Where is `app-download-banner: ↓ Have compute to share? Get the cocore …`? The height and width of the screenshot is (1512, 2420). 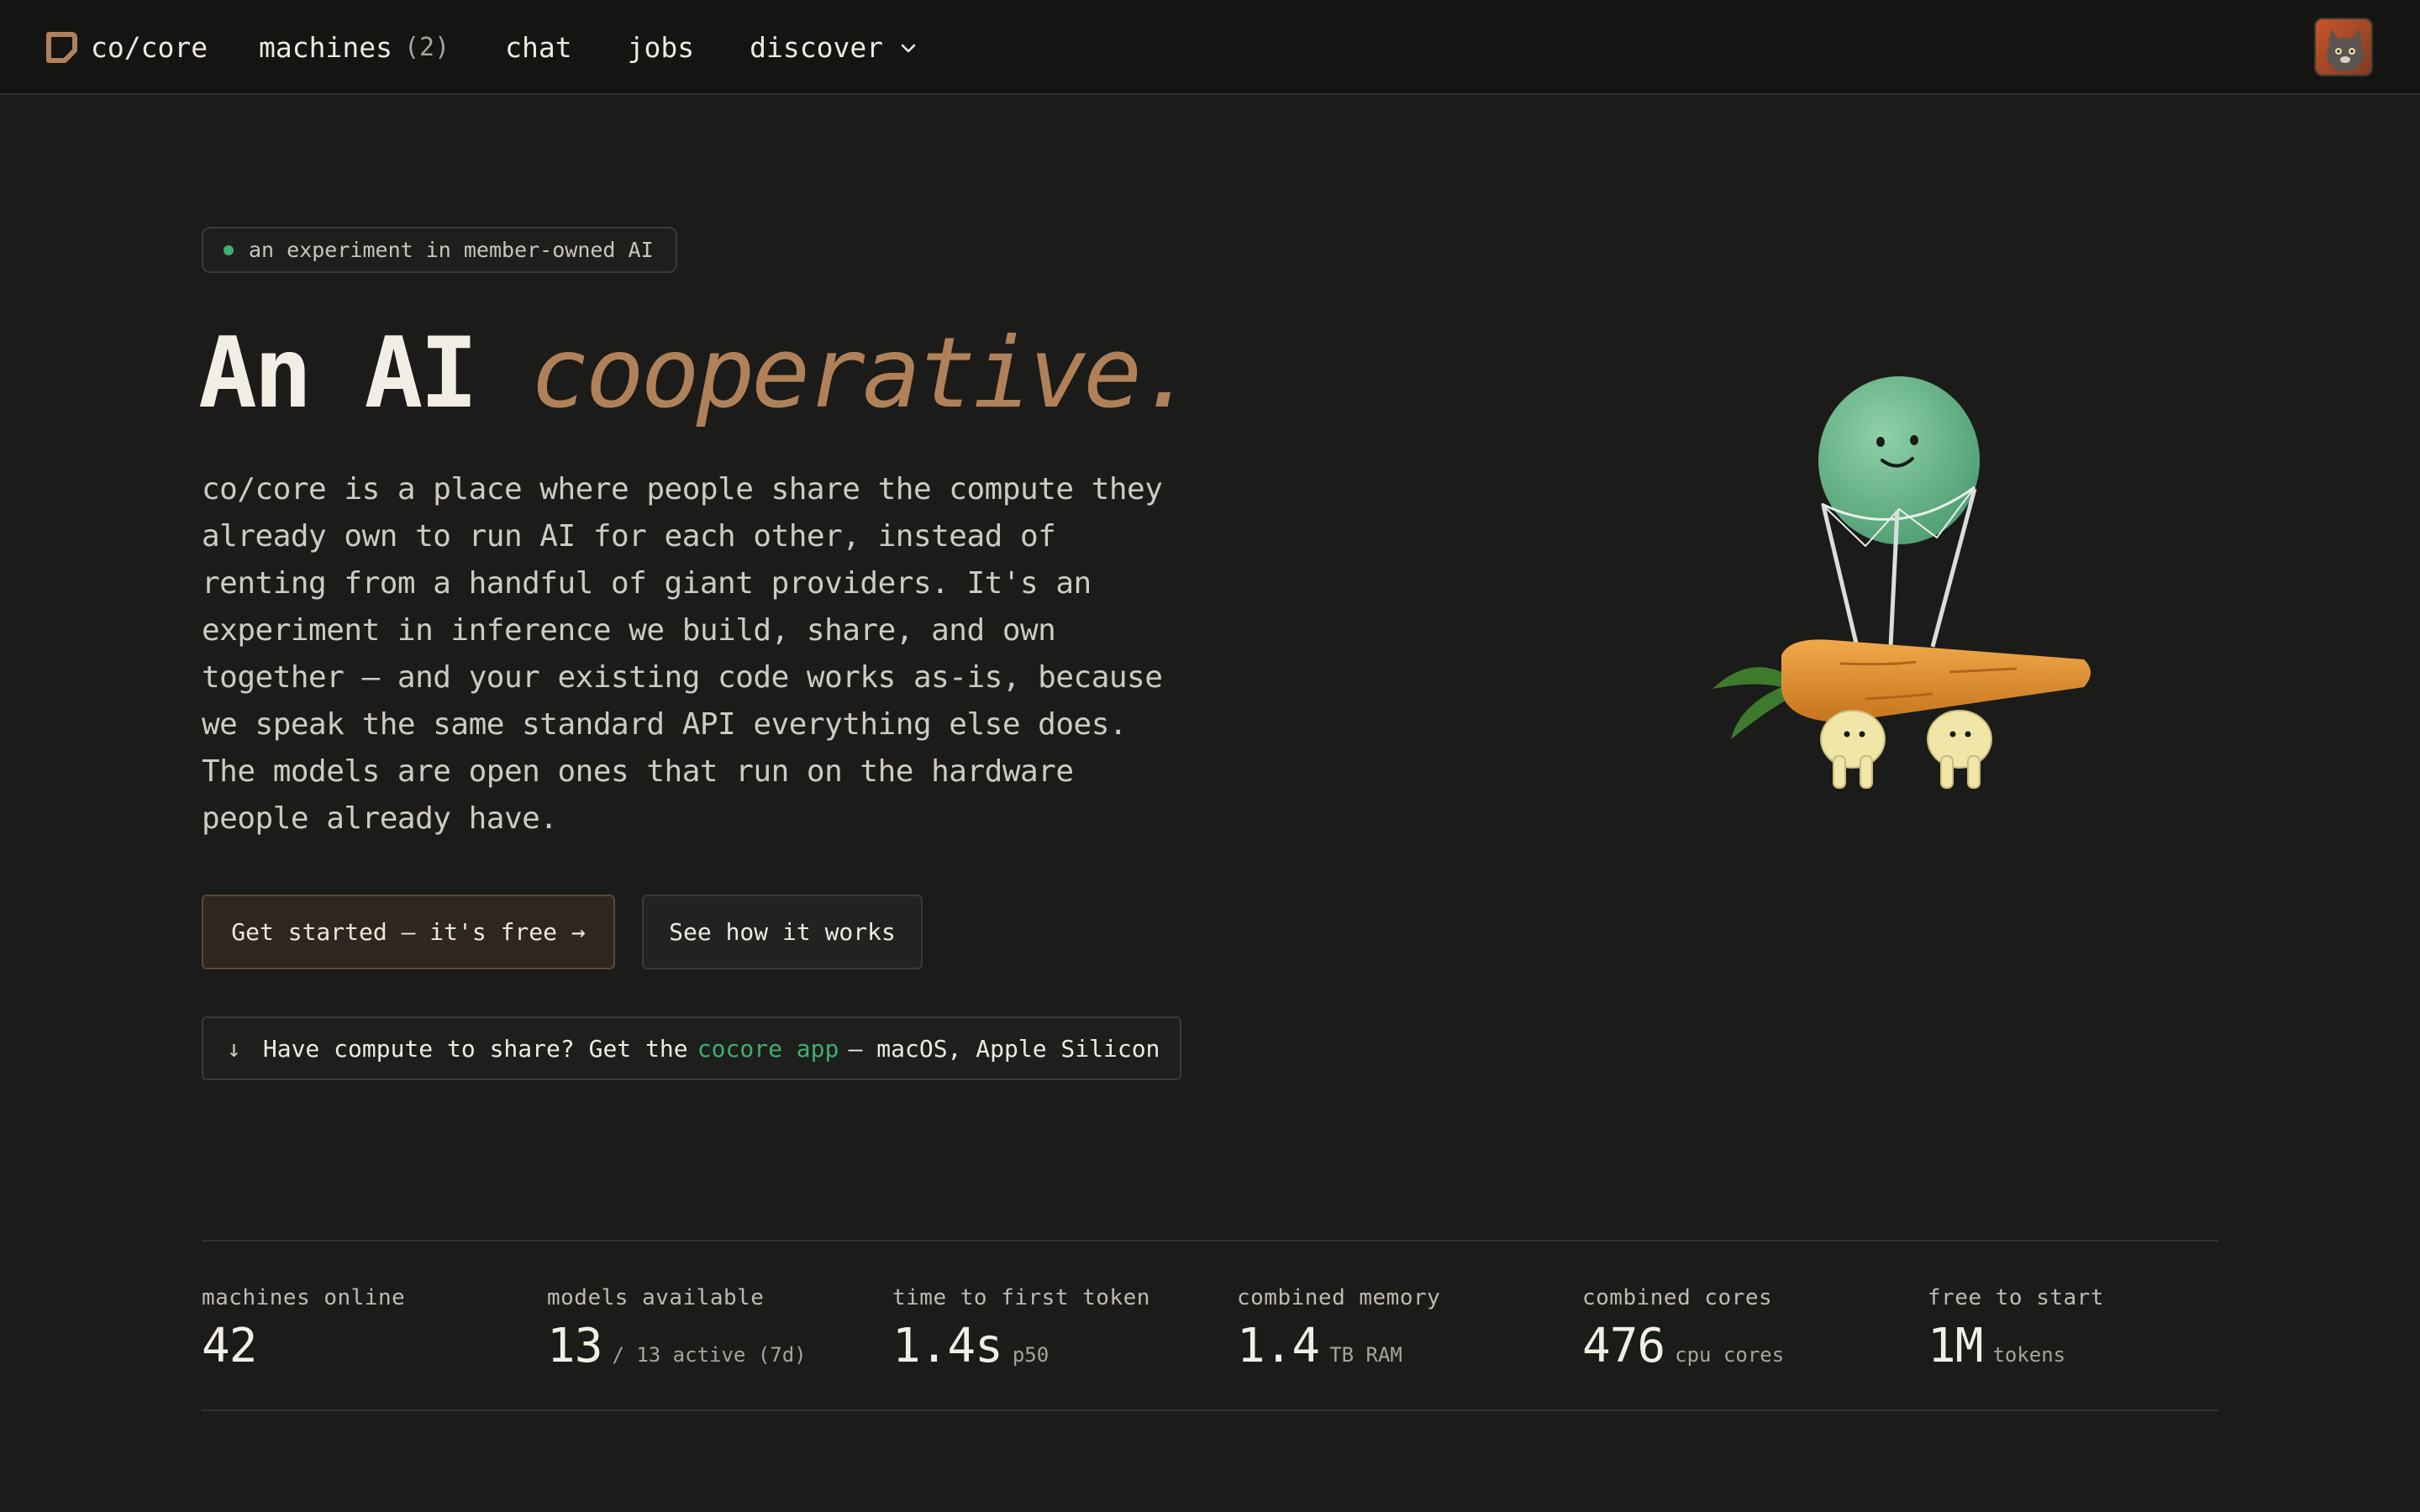 app-download-banner: ↓ Have compute to share? Get the cocore … is located at coordinates (691, 1048).